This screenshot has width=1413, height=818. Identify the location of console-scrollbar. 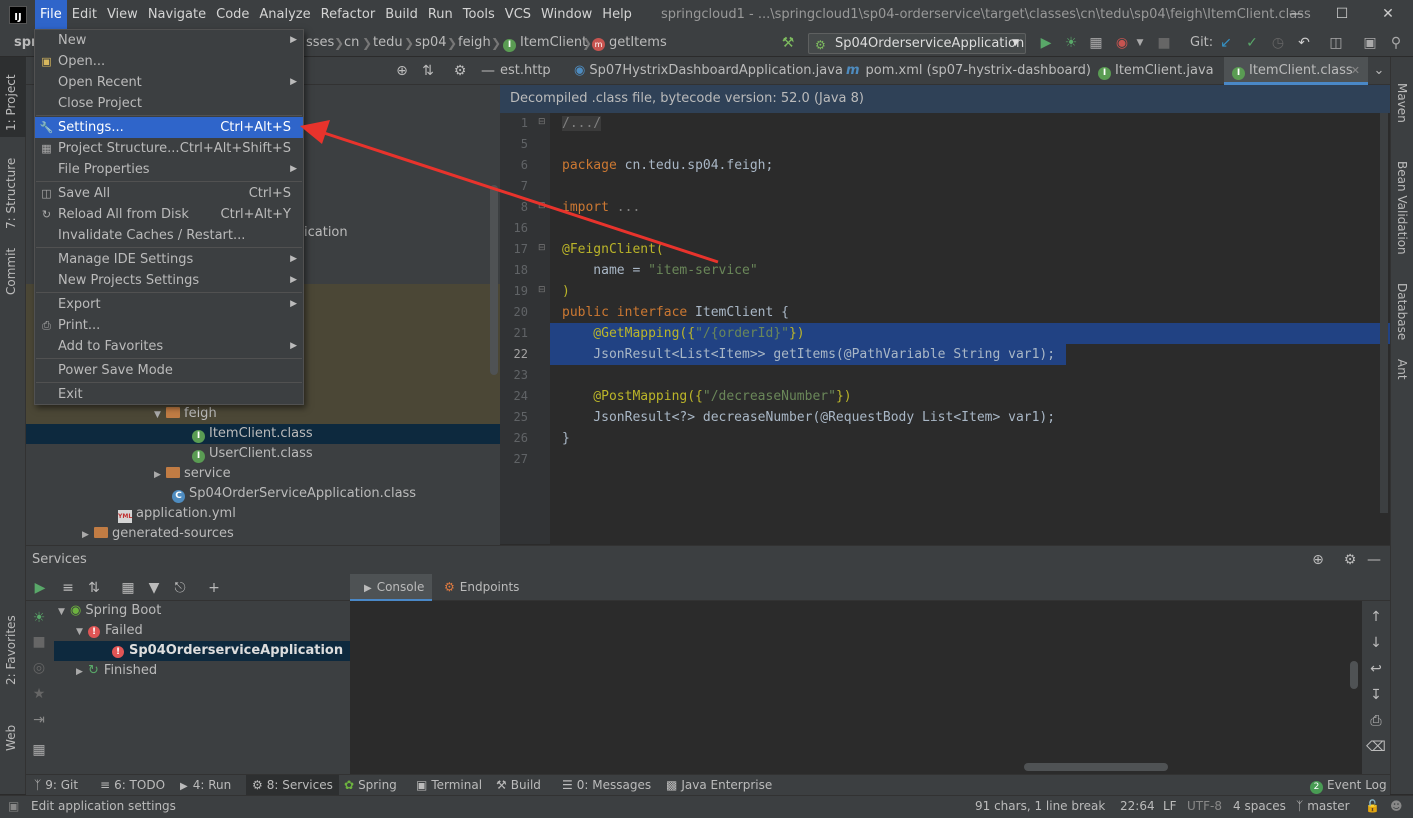
(1354, 675).